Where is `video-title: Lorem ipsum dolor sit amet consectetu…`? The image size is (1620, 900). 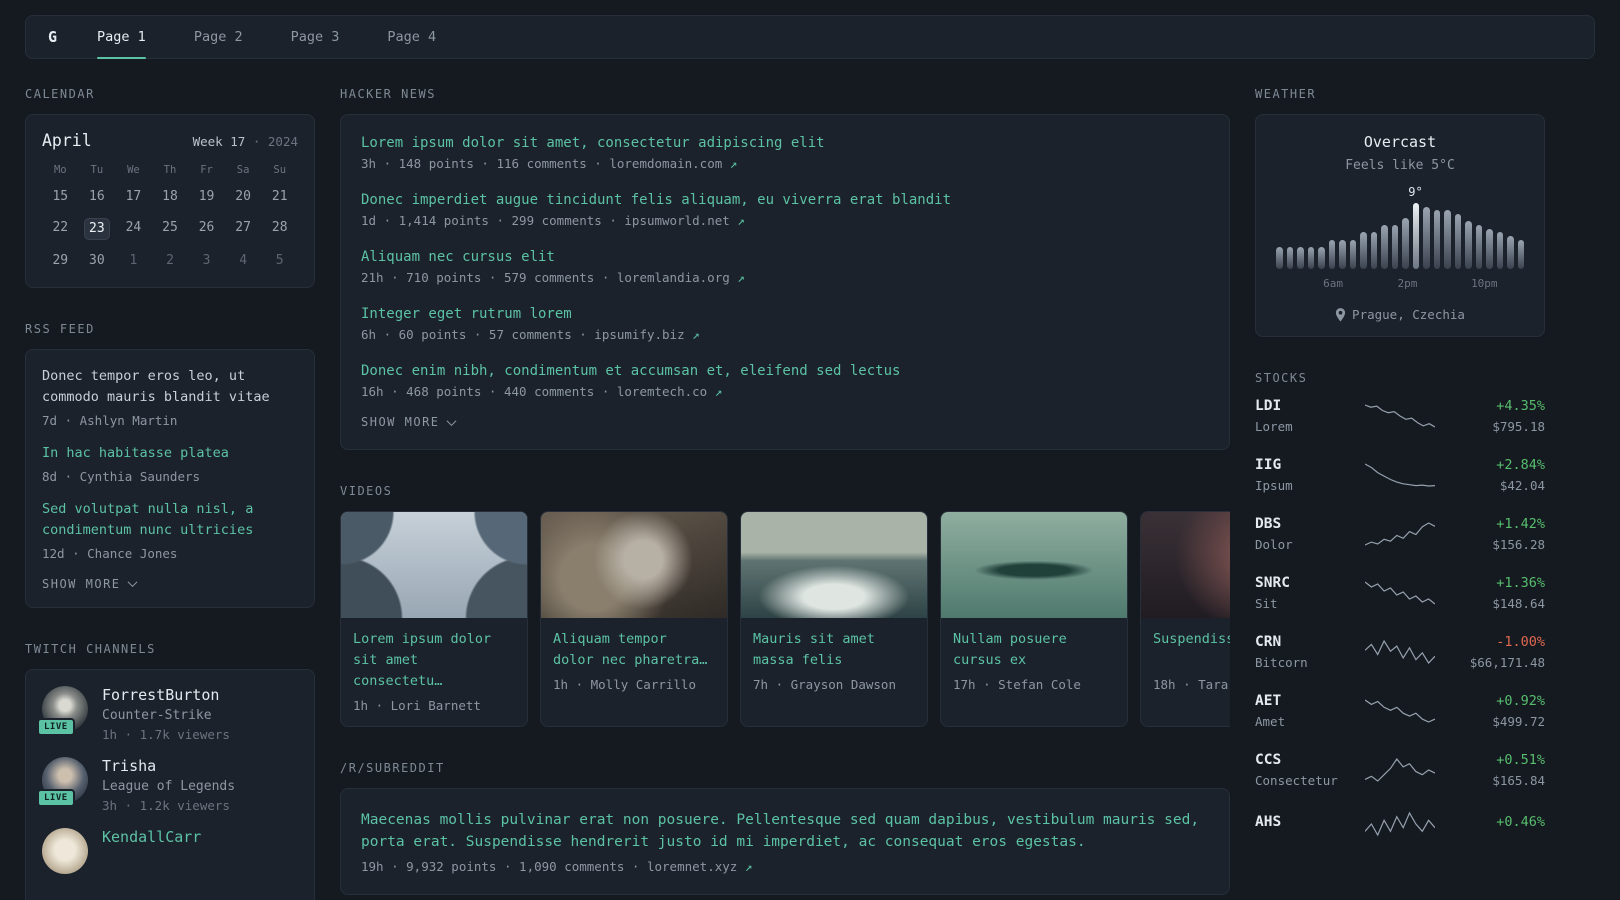
video-title: Lorem ipsum dolor sit amet consectetu… is located at coordinates (434, 660).